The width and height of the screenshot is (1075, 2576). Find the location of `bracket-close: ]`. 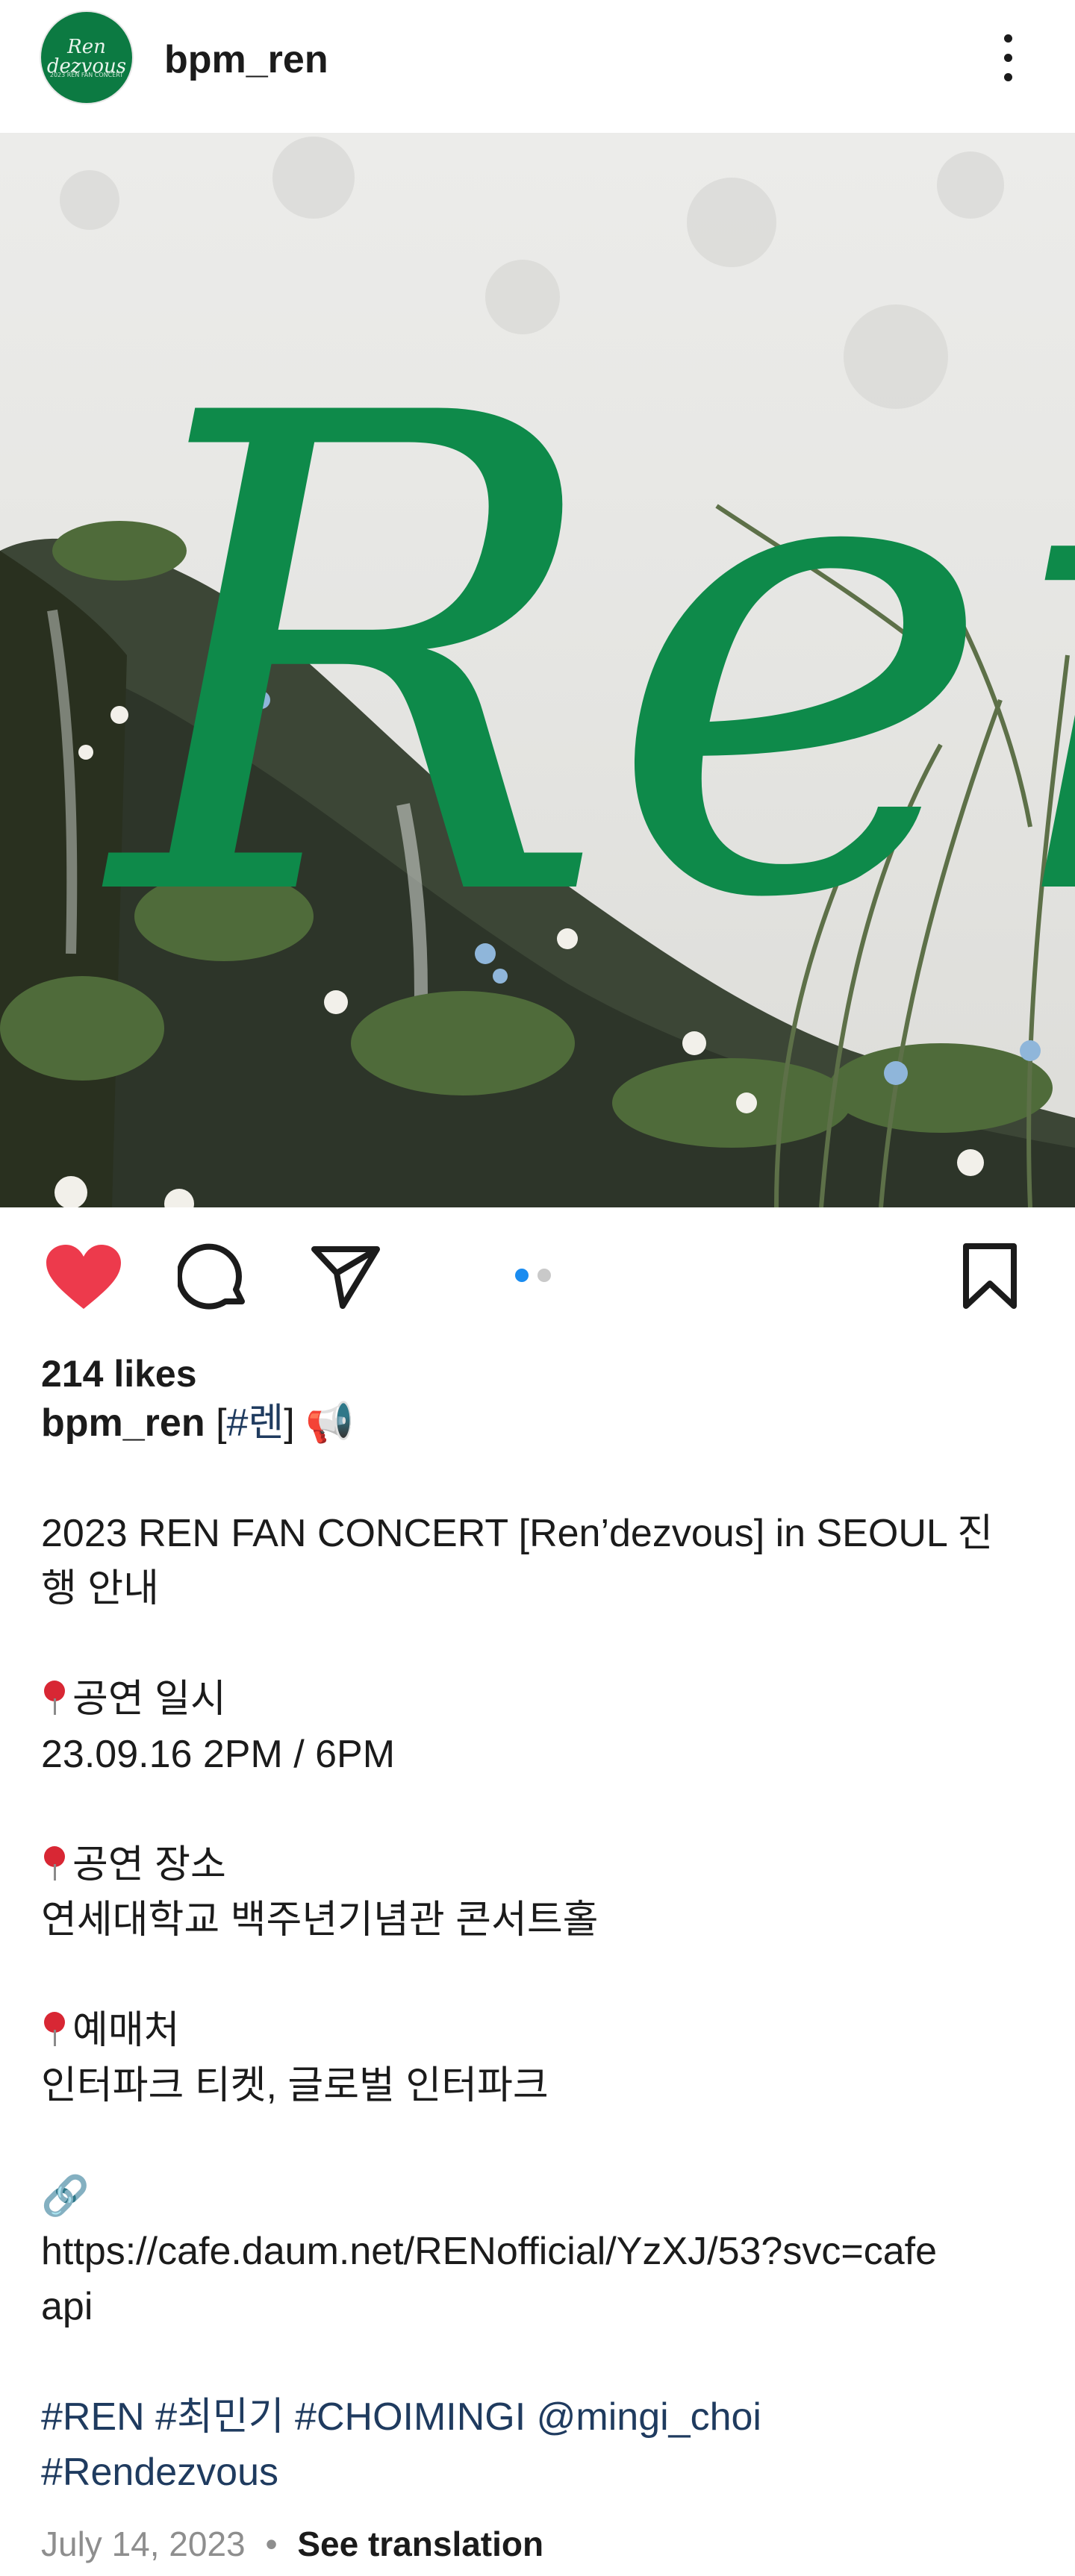

bracket-close: ] is located at coordinates (289, 1423).